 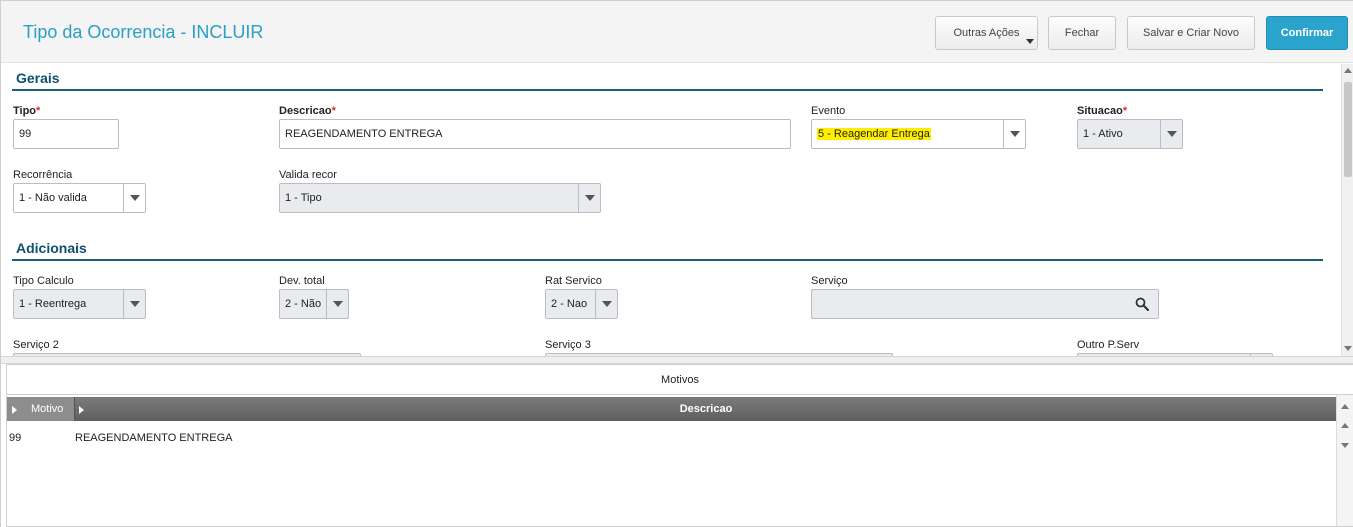 What do you see at coordinates (66, 134) in the screenshot?
I see `tipo-input: 99` at bounding box center [66, 134].